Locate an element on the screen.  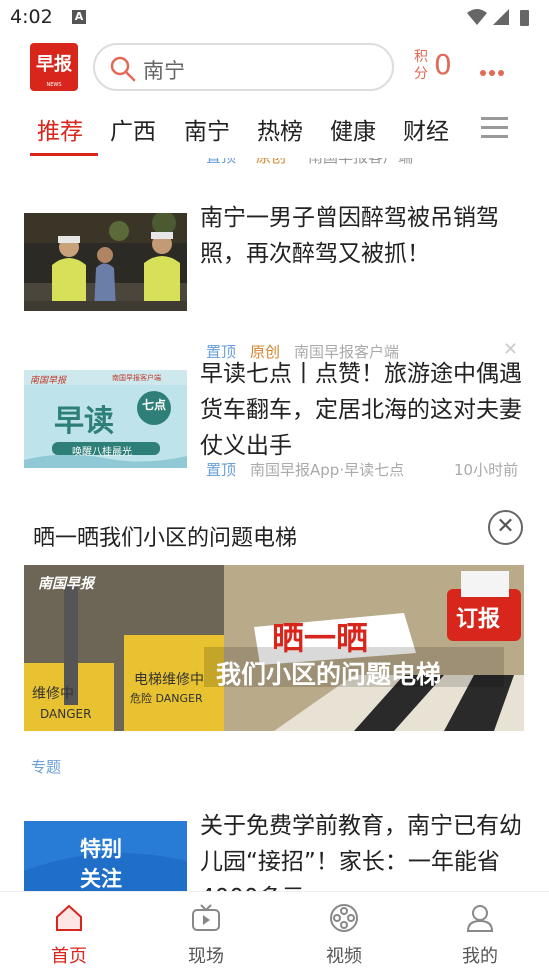
banner-sign-text: 电梯维修中 is located at coordinates (169, 680).